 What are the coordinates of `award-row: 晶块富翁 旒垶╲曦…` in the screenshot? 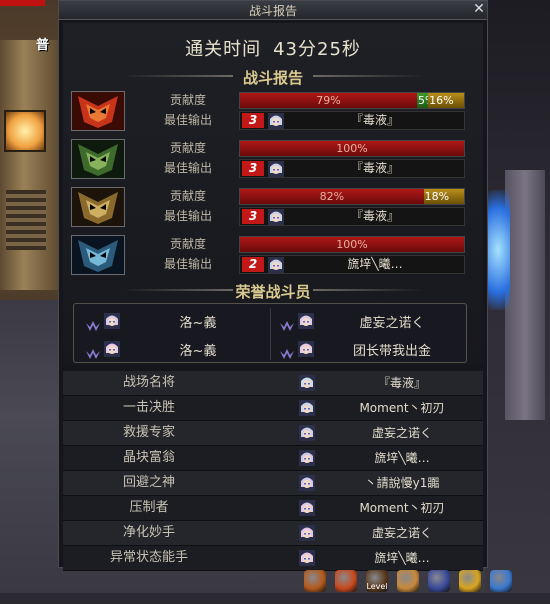 It's located at (273, 458).